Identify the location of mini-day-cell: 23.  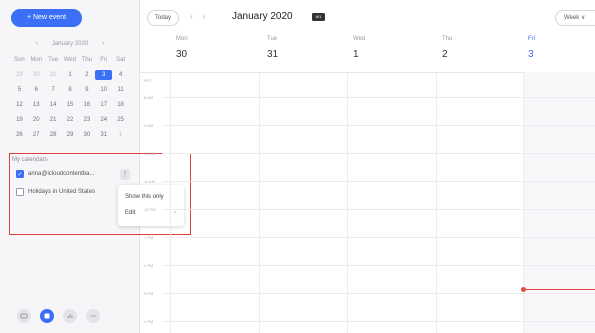
(86, 120).